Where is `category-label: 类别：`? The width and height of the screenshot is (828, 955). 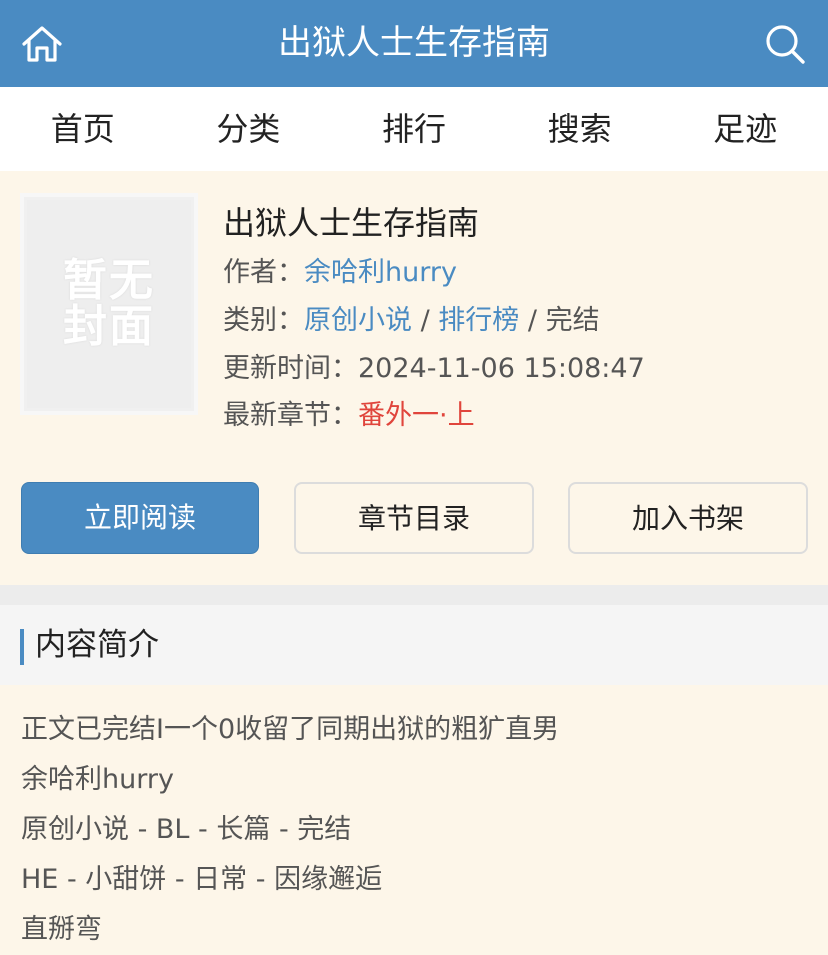
category-label: 类别： is located at coordinates (263, 320).